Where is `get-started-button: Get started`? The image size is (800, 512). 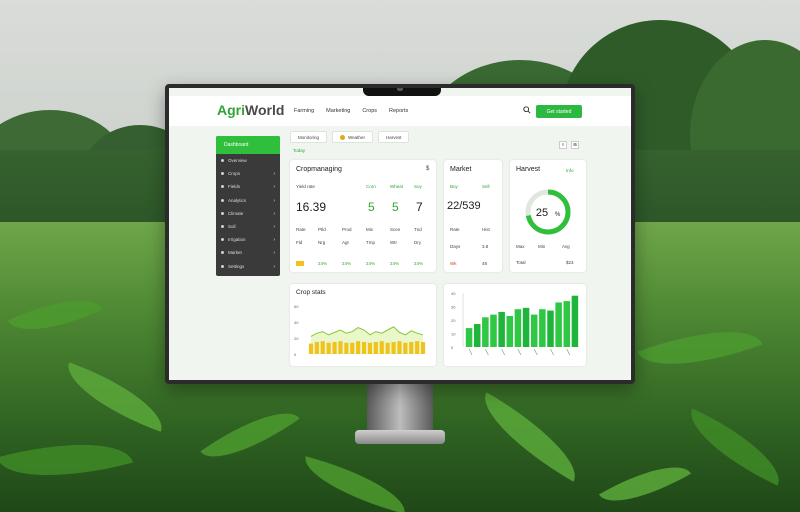 get-started-button: Get started is located at coordinates (559, 111).